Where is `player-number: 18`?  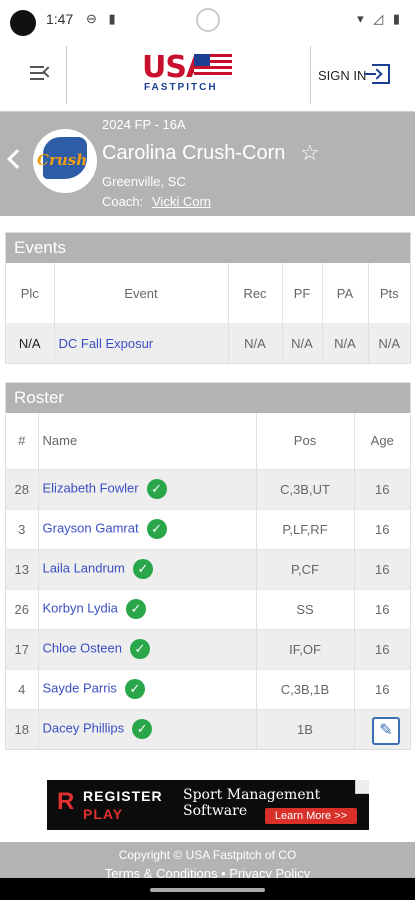
player-number: 18 is located at coordinates (22, 728).